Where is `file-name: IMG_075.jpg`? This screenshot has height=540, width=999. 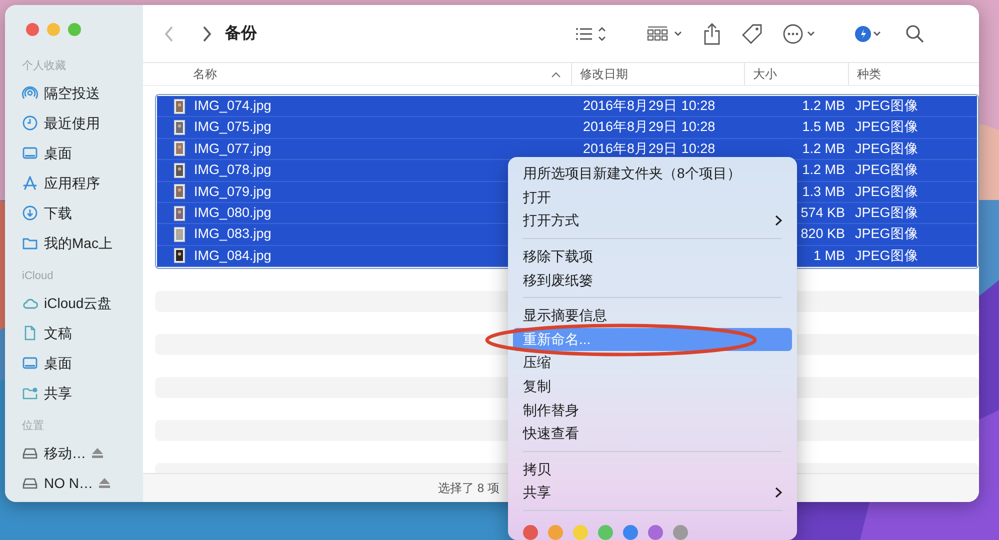 file-name: IMG_075.jpg is located at coordinates (233, 127).